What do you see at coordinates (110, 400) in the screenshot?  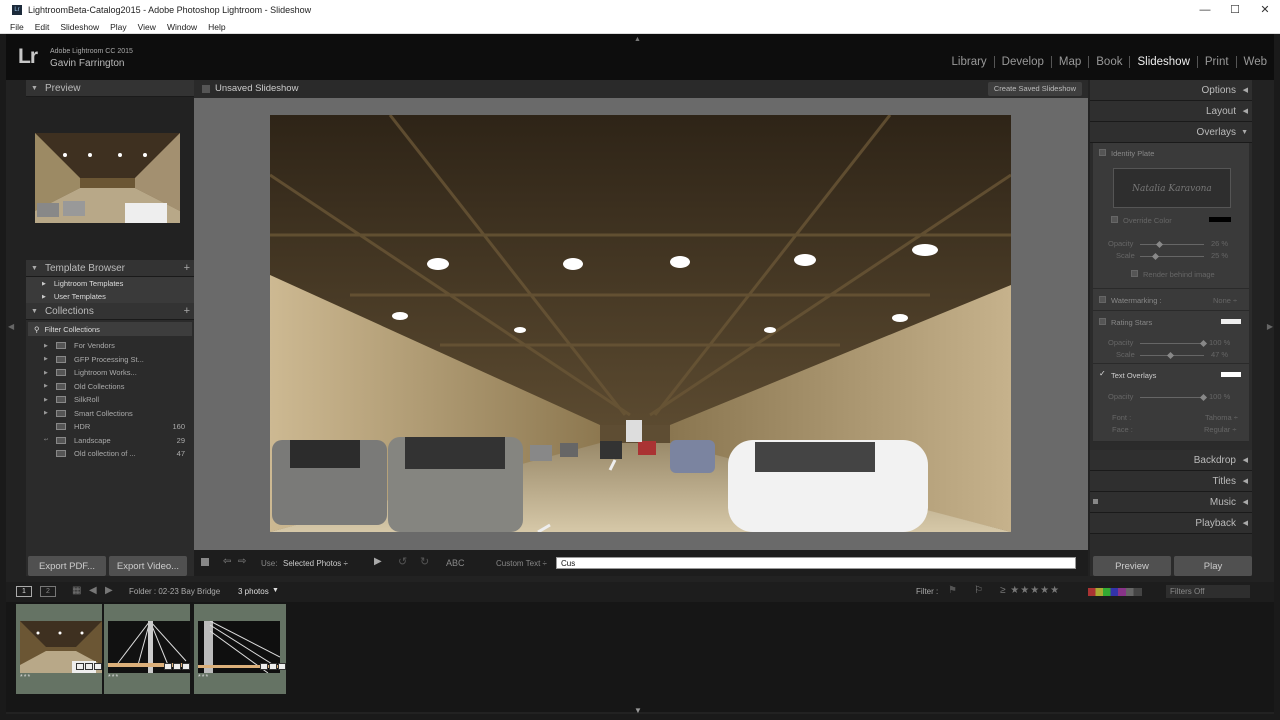 I see `collection-item: ▶ SilkRoll` at bounding box center [110, 400].